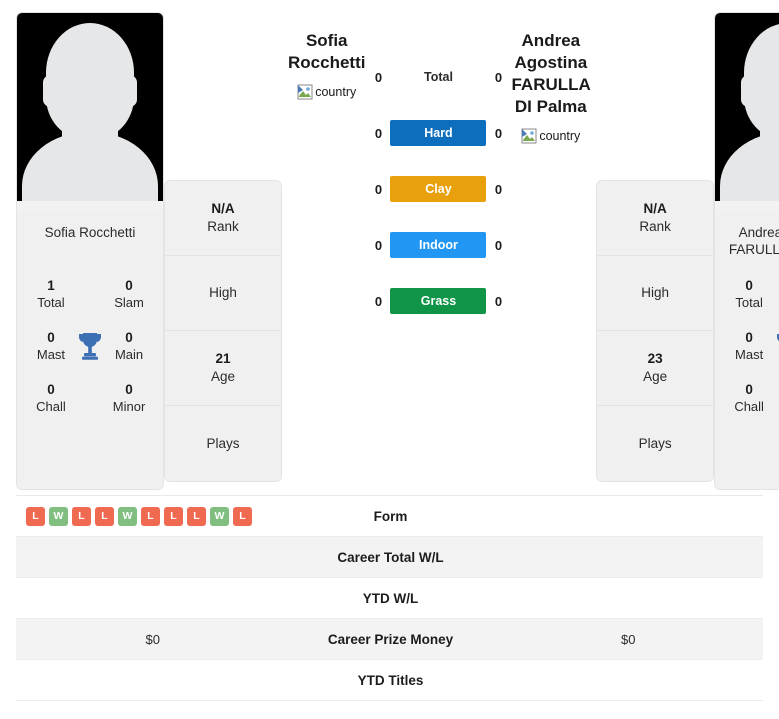 The height and width of the screenshot is (719, 779). What do you see at coordinates (129, 294) in the screenshot?
I see `left-slam-titles: 0 Slam` at bounding box center [129, 294].